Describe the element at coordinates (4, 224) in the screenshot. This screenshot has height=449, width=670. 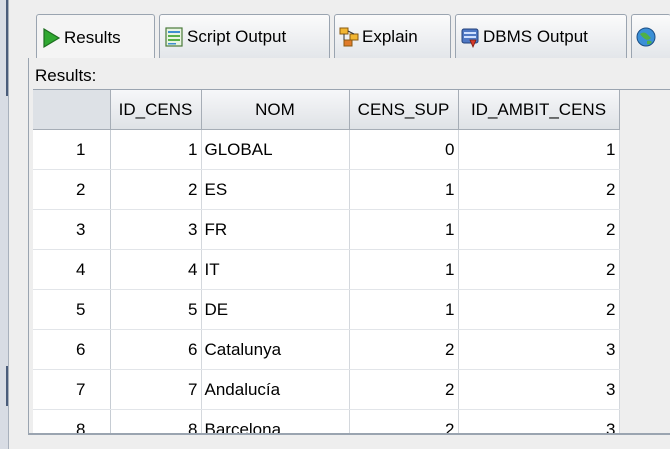
I see `left-splitter` at that location.